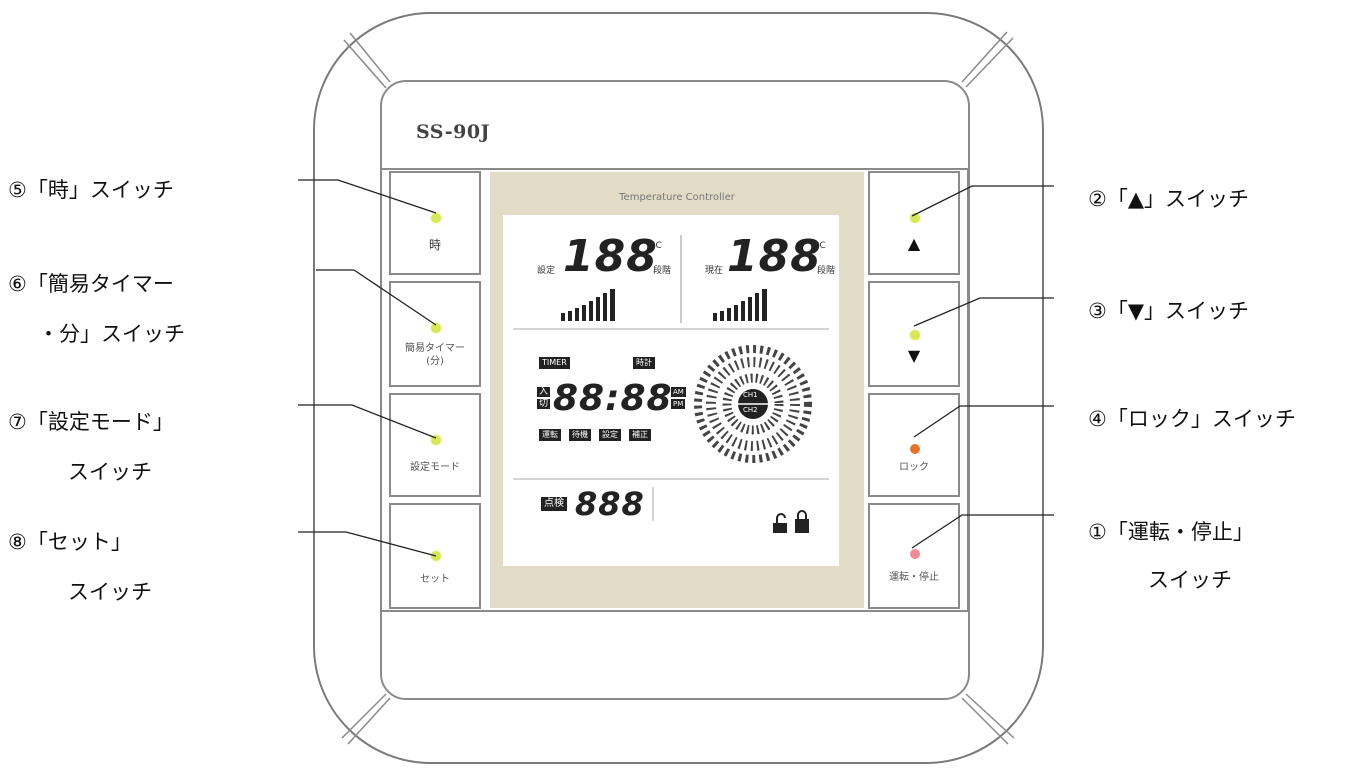 The height and width of the screenshot is (769, 1359). What do you see at coordinates (91, 422) in the screenshot?
I see `callout-7-line1: ⑦「設定モード」` at bounding box center [91, 422].